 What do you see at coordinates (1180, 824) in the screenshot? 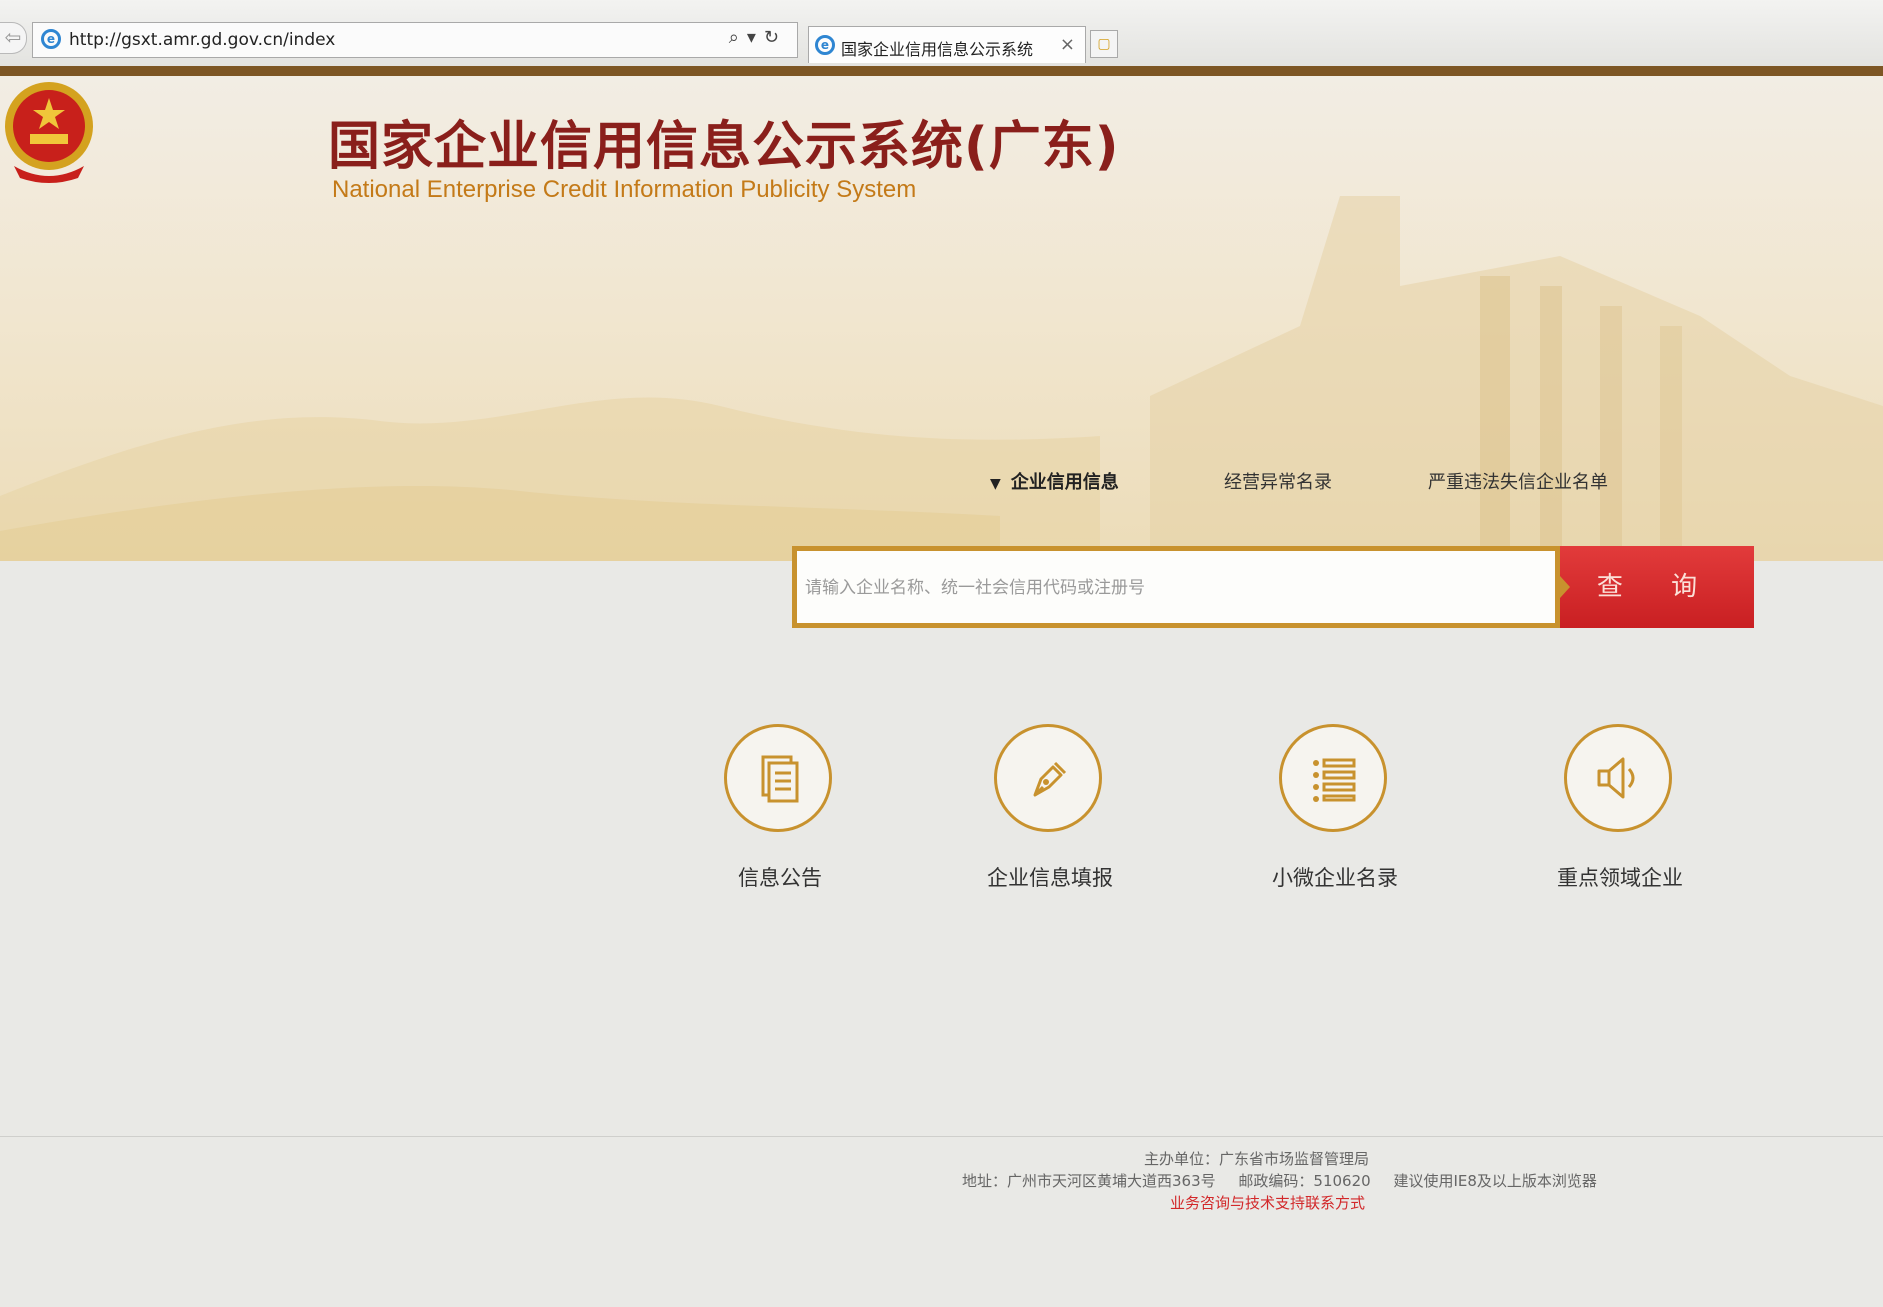
I see `quick-links: 信息公告 企业信息填报 小微企业名录 重点领域企业` at bounding box center [1180, 824].